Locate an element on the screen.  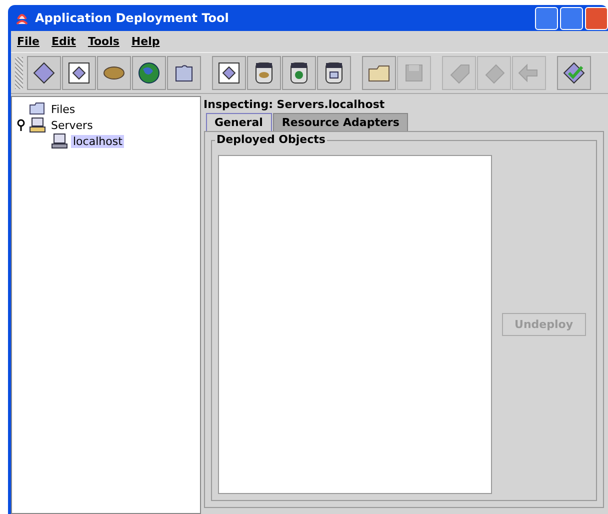
tree-item: Servers is located at coordinates (72, 125).